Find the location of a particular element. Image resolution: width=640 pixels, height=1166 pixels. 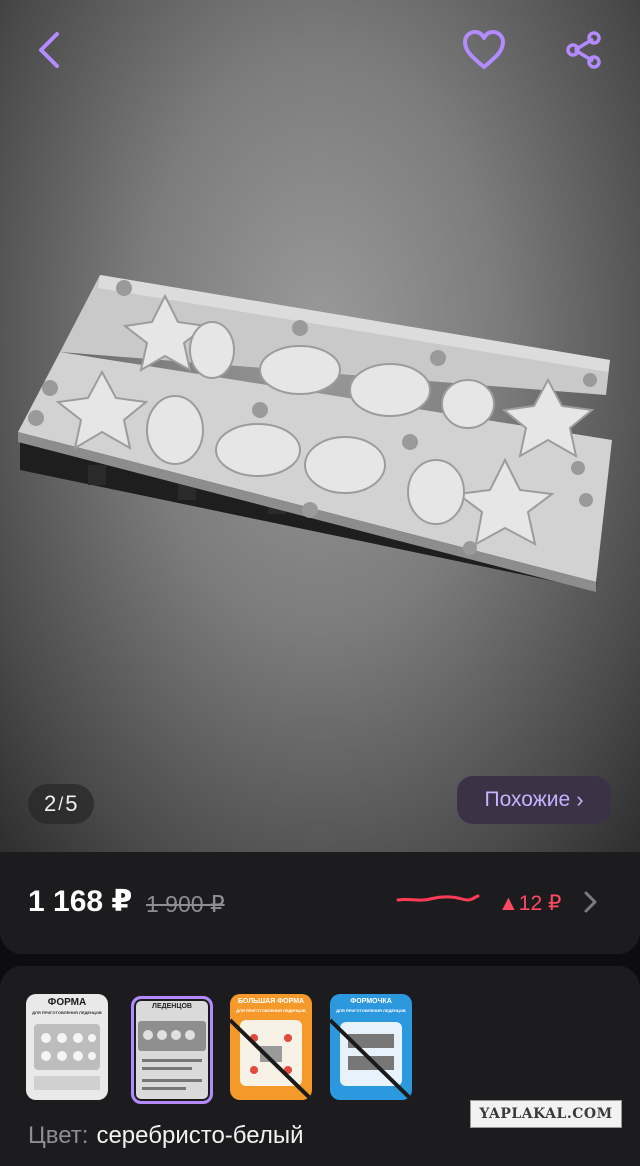

back-button is located at coordinates (50, 50).